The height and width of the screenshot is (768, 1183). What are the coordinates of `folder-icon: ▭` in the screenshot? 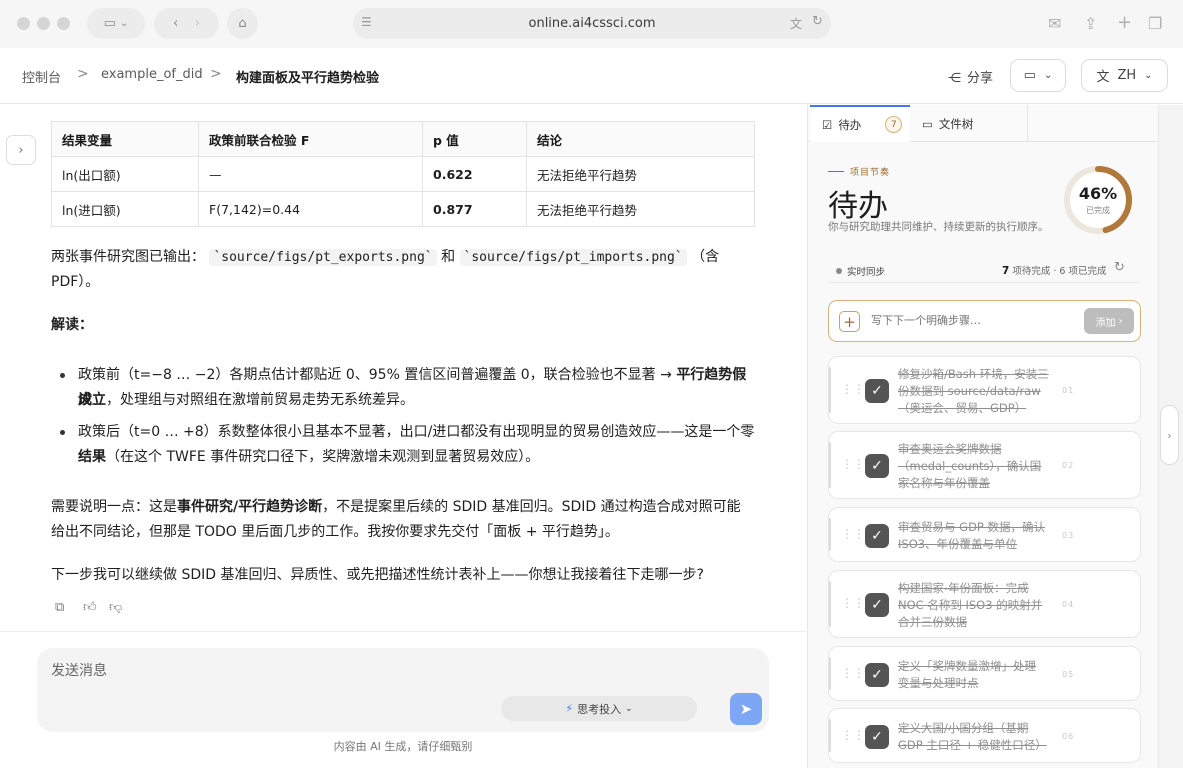 It's located at (927, 123).